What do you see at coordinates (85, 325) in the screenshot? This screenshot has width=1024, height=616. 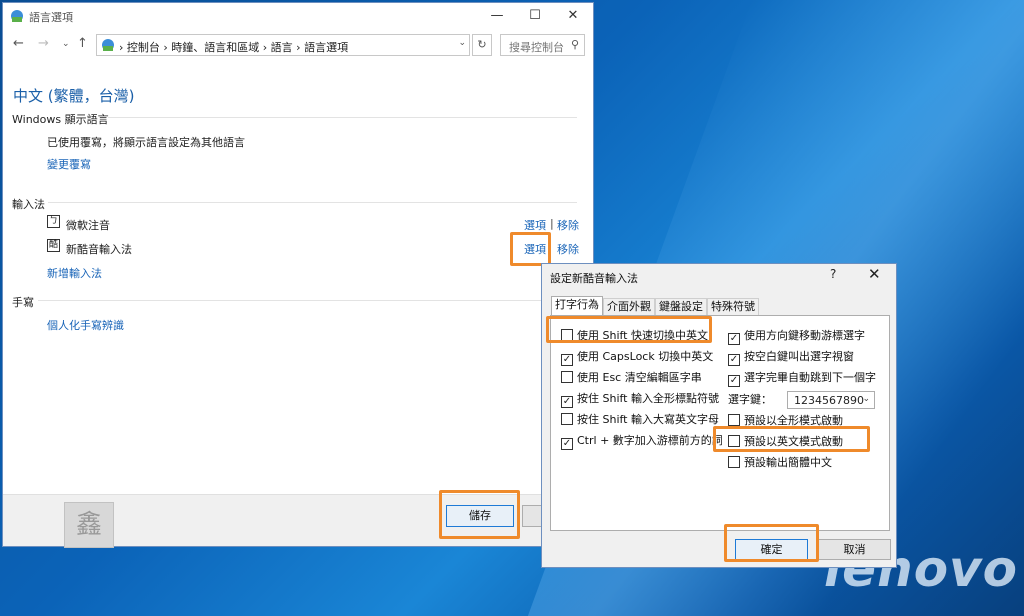 I see `personalize-handwriting-link: 個人化手寫辨識` at bounding box center [85, 325].